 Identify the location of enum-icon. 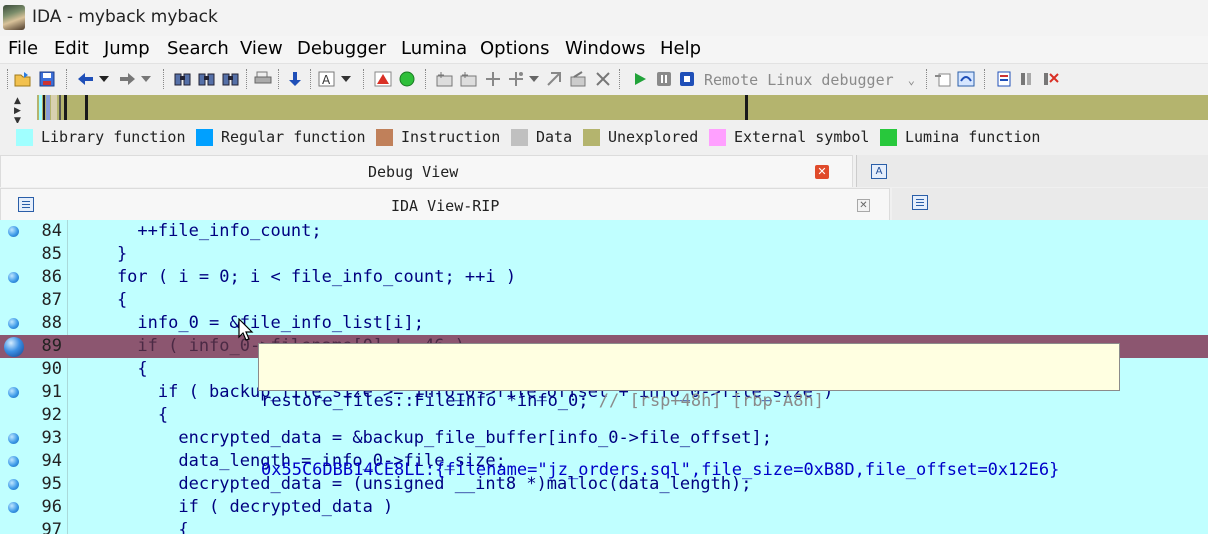
(555, 79).